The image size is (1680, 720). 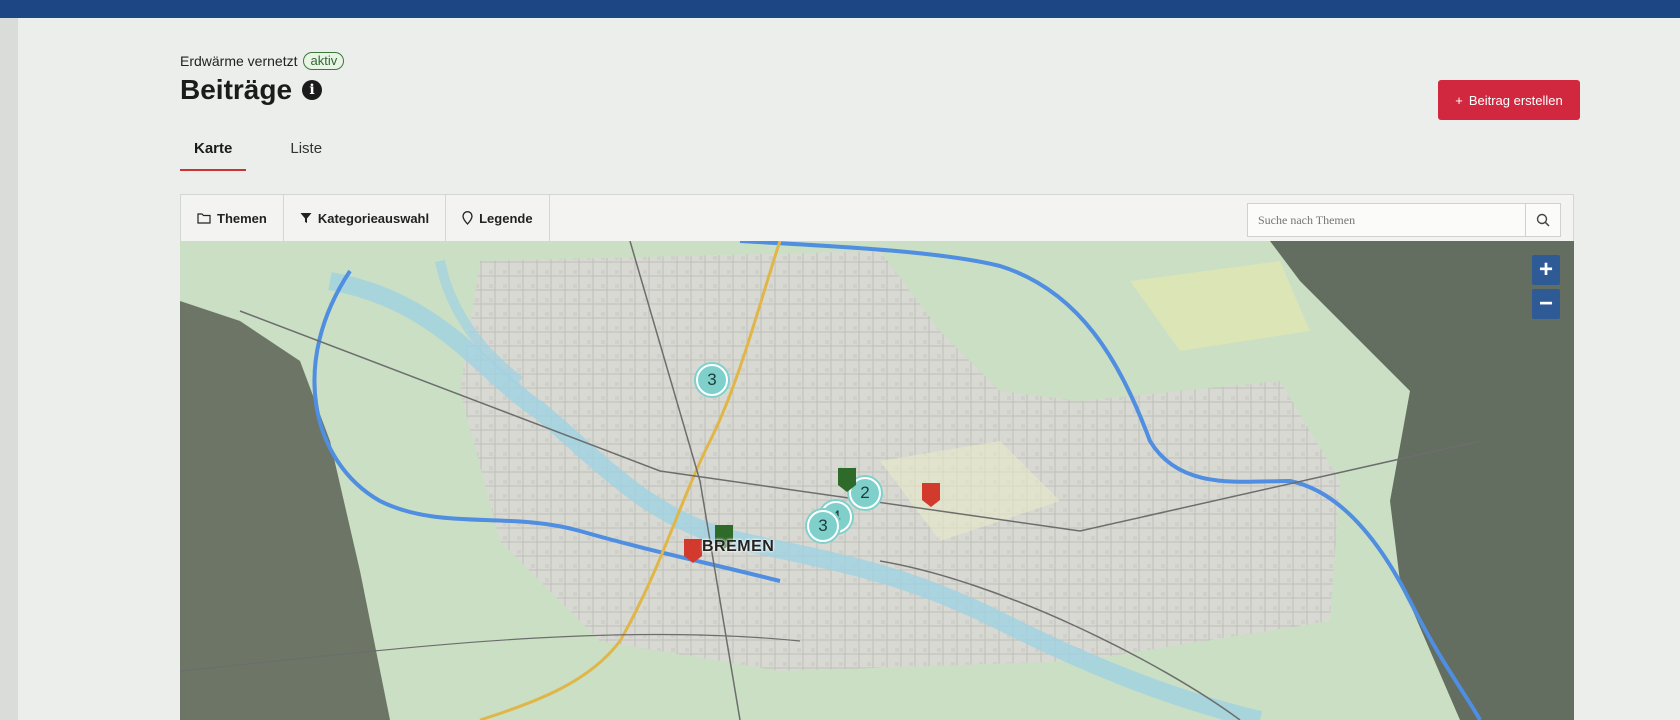 I want to click on project-header: Erdwärme vernetzt aktiv, so click(x=262, y=61).